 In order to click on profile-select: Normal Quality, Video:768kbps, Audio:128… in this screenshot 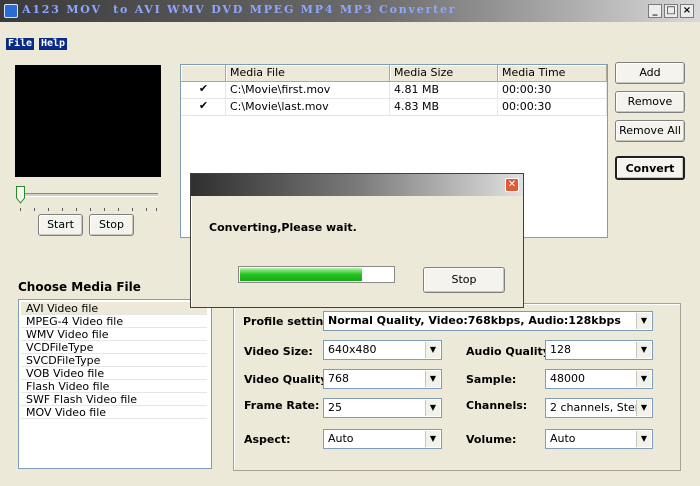, I will do `click(488, 321)`.